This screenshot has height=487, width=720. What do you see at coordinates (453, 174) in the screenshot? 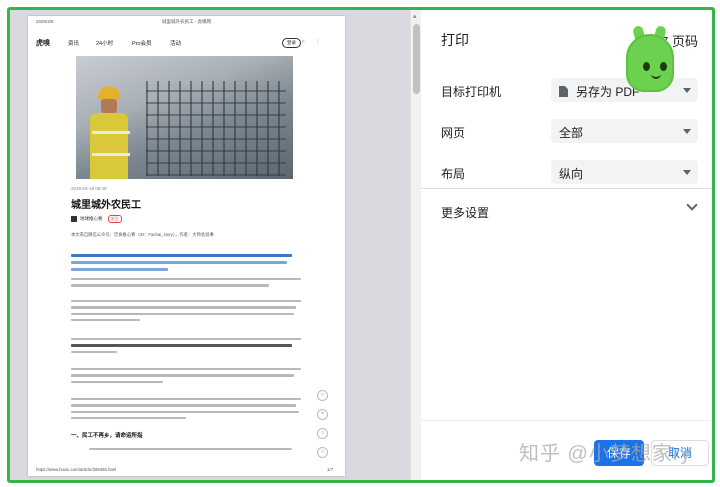
I see `layout-label: 布局` at bounding box center [453, 174].